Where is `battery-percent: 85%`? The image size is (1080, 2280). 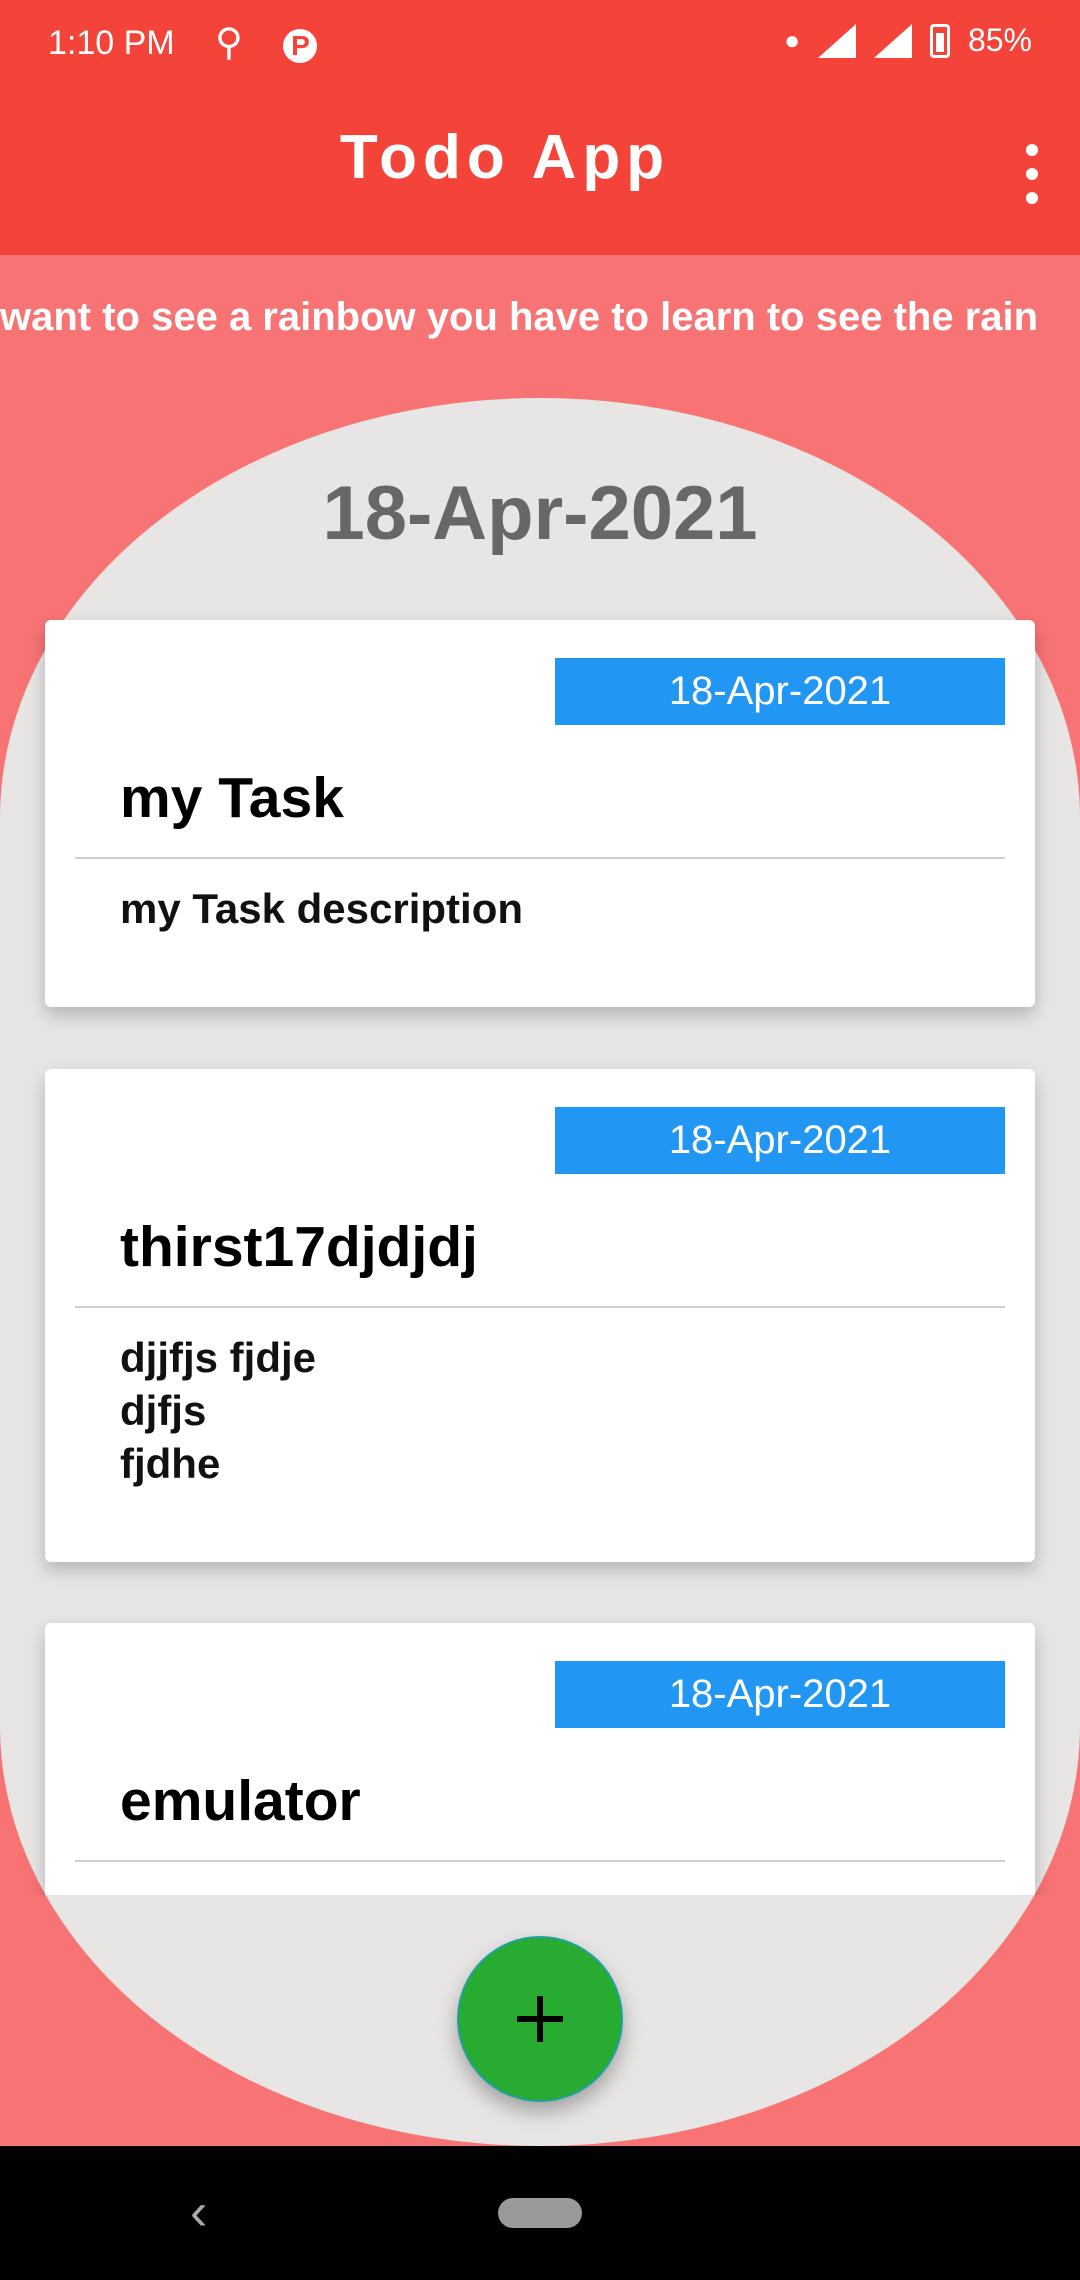
battery-percent: 85% is located at coordinates (999, 40).